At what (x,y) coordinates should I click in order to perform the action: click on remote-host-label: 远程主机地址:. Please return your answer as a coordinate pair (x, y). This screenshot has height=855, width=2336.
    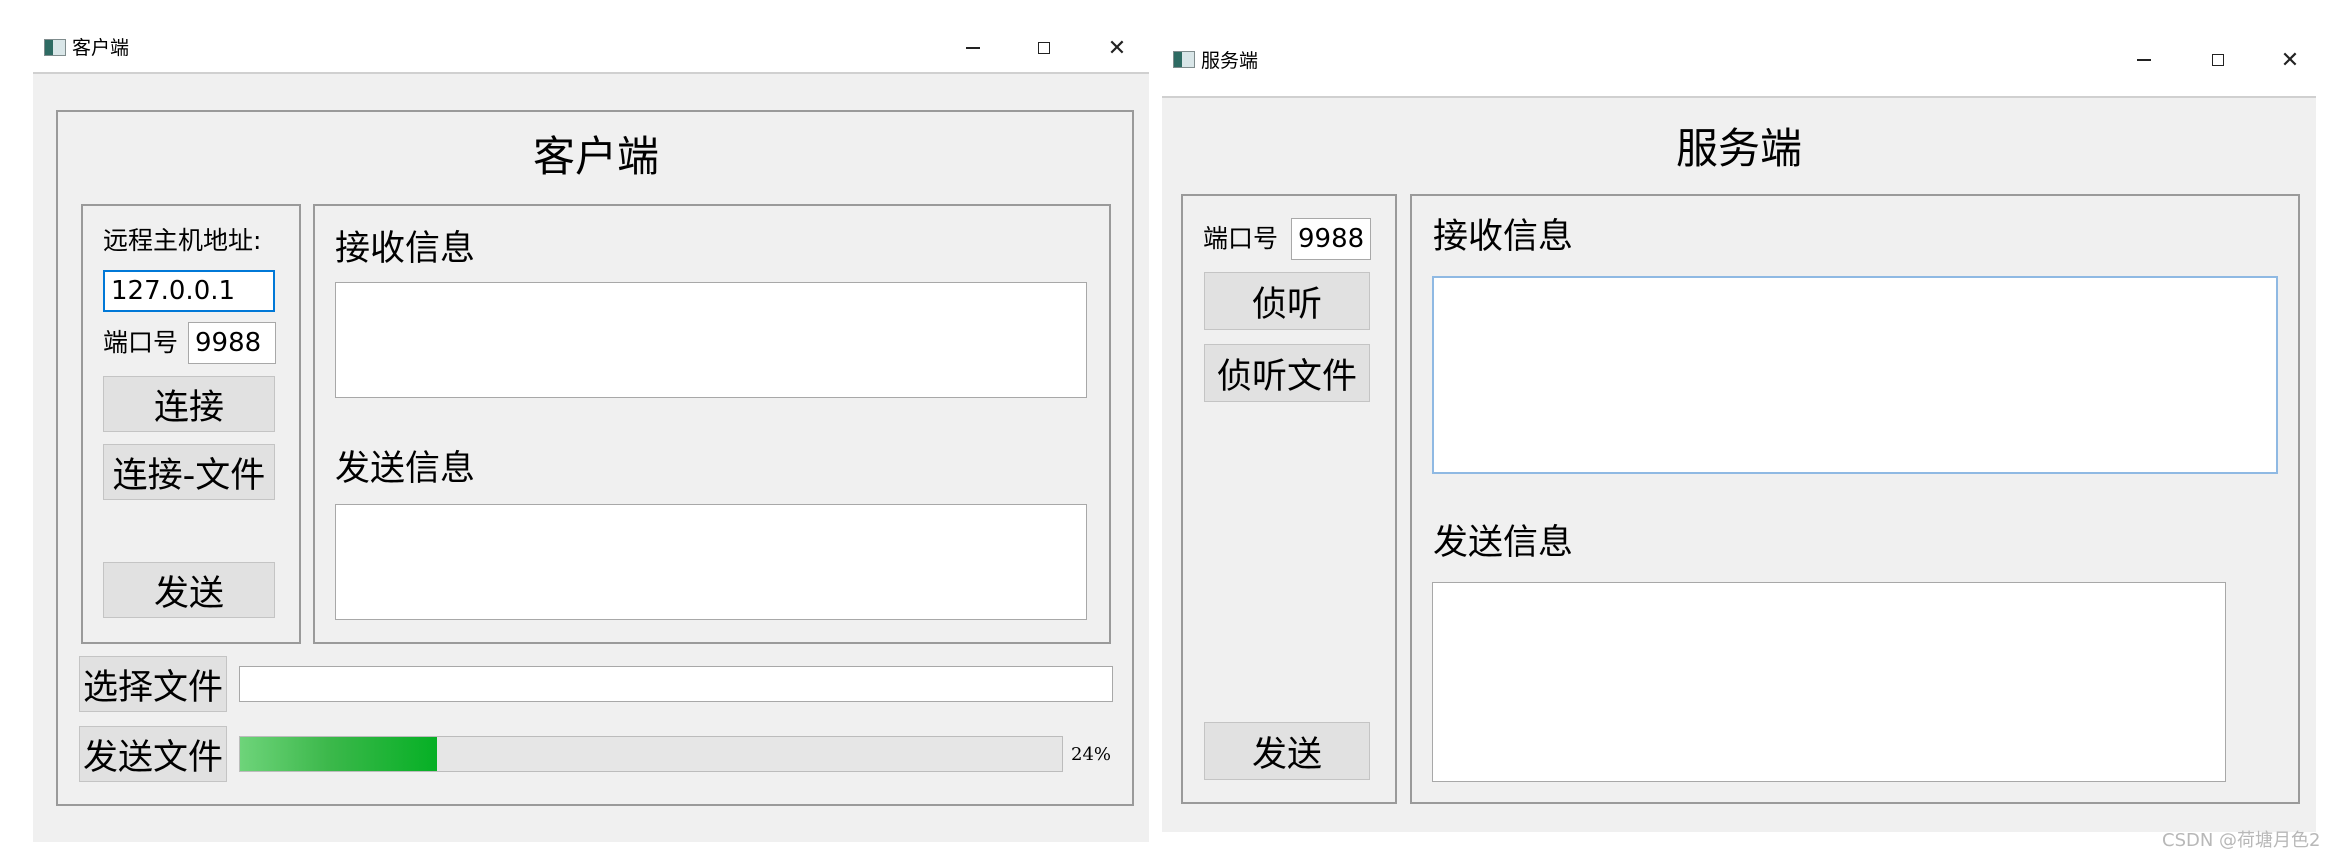
    Looking at the image, I should click on (182, 240).